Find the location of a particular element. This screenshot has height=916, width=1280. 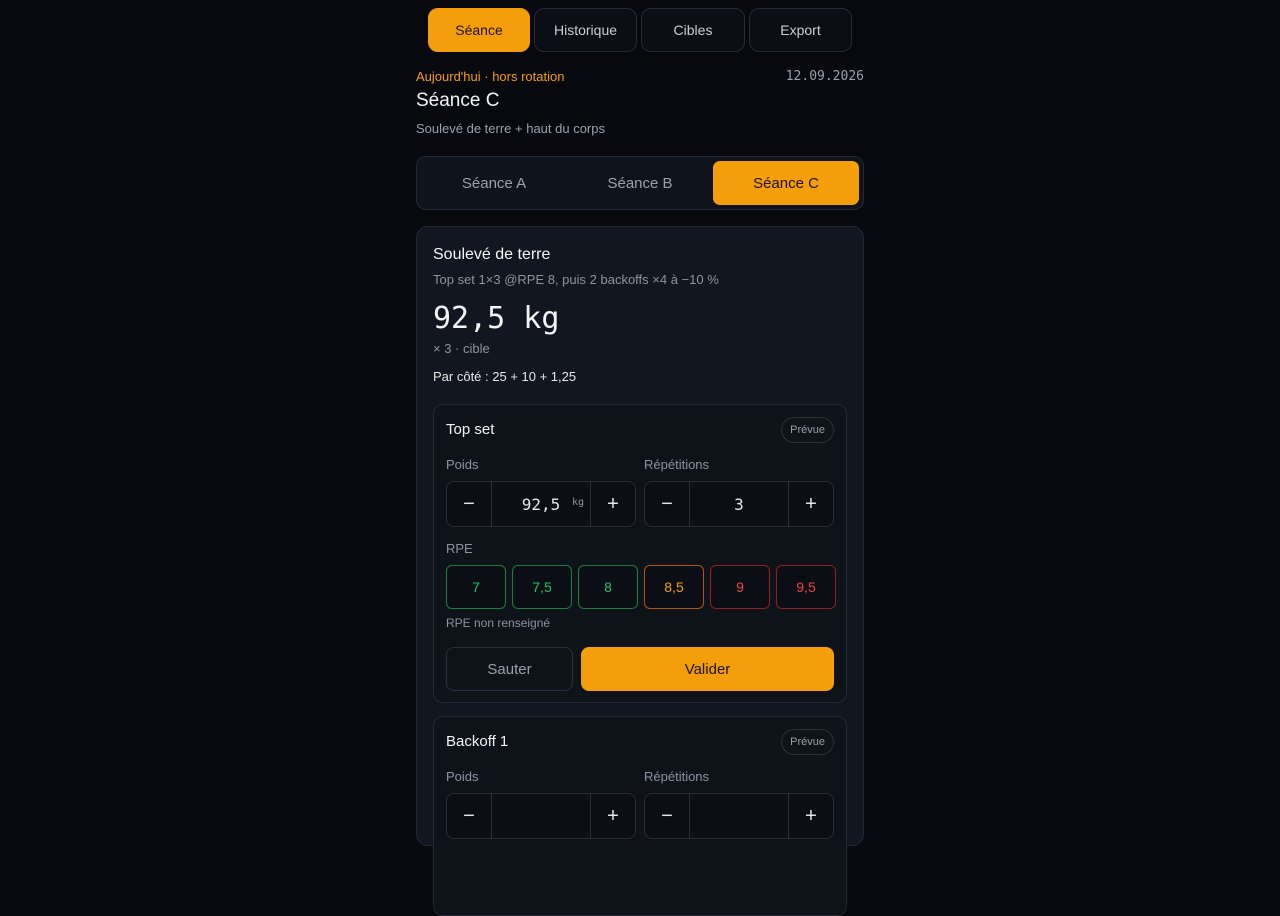

rpe-option-9: 9 is located at coordinates (740, 587).